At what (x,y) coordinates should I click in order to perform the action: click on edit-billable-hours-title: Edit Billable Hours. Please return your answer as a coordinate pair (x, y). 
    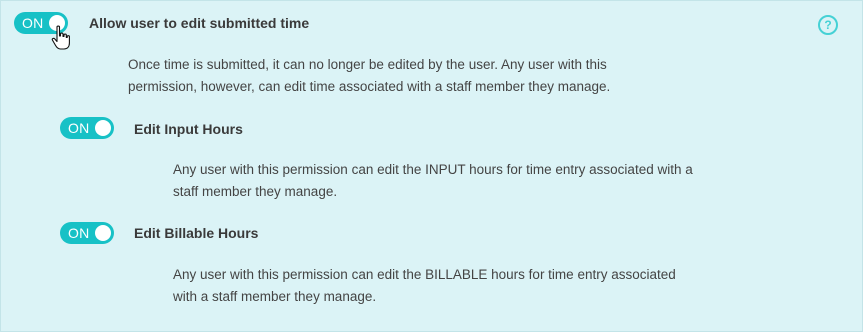
    Looking at the image, I should click on (196, 233).